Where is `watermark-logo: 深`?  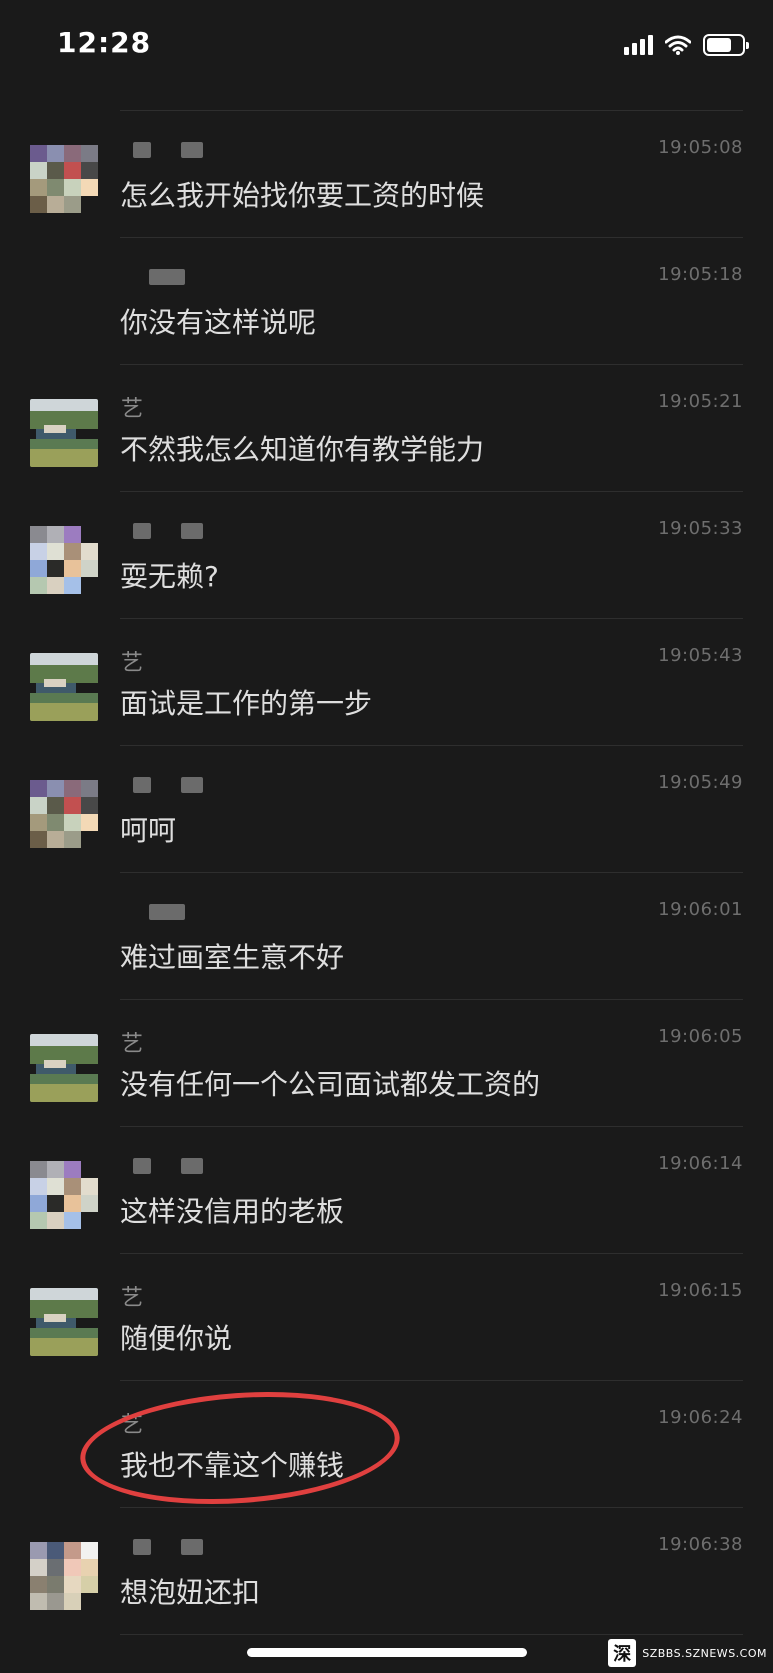 watermark-logo: 深 is located at coordinates (622, 1653).